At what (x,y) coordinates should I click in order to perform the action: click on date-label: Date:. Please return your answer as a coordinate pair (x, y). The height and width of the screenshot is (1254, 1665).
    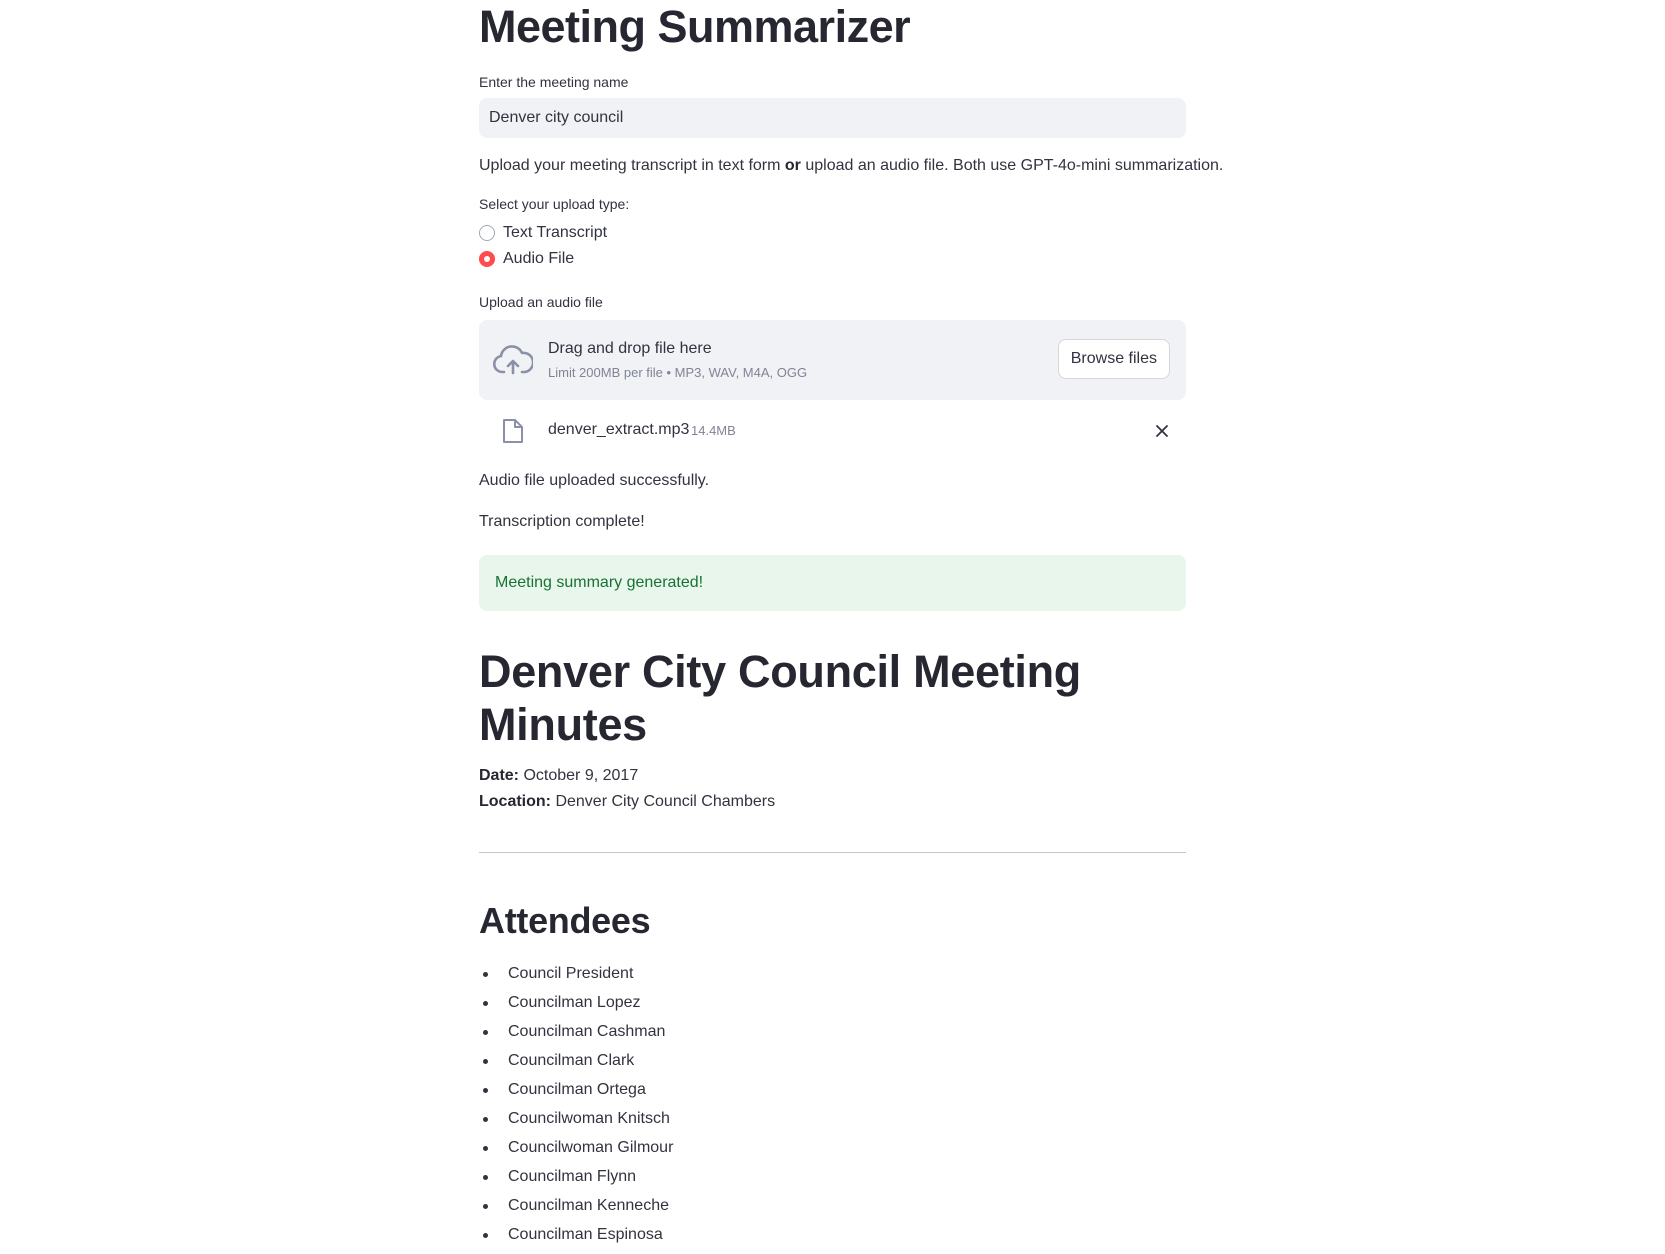
    Looking at the image, I should click on (499, 775).